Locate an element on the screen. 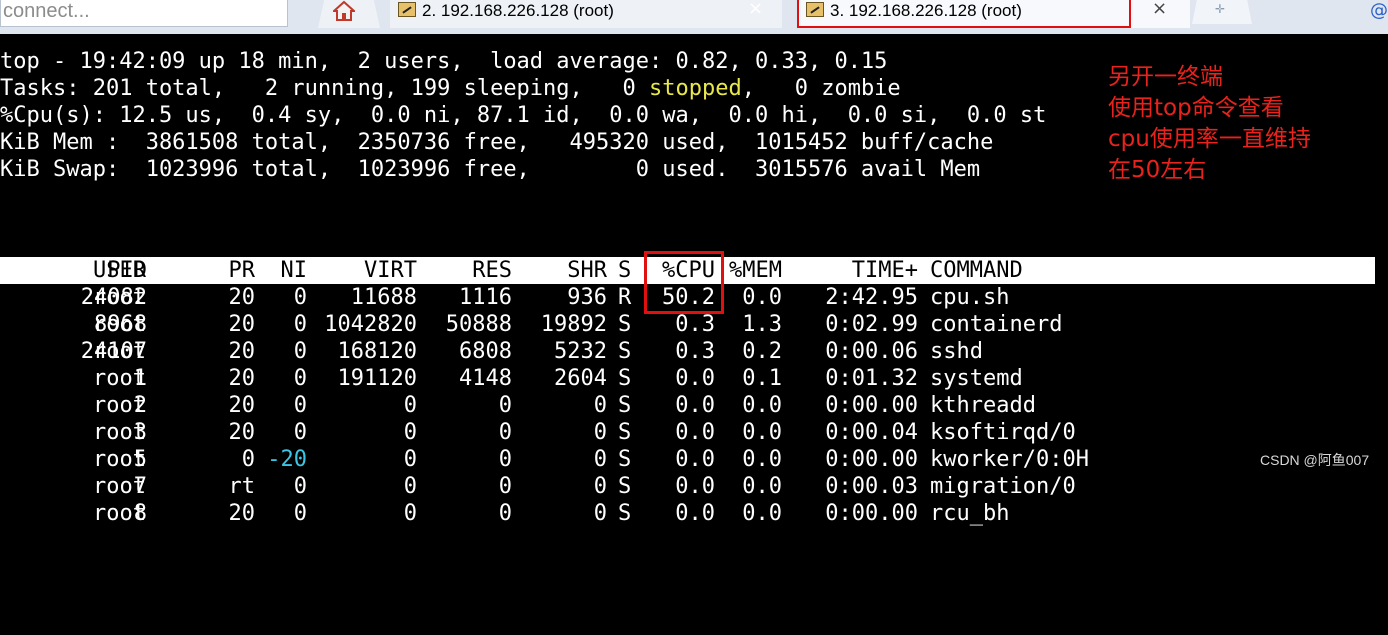 Image resolution: width=1388 pixels, height=635 pixels. stopped-label: stopped is located at coordinates (695, 88).